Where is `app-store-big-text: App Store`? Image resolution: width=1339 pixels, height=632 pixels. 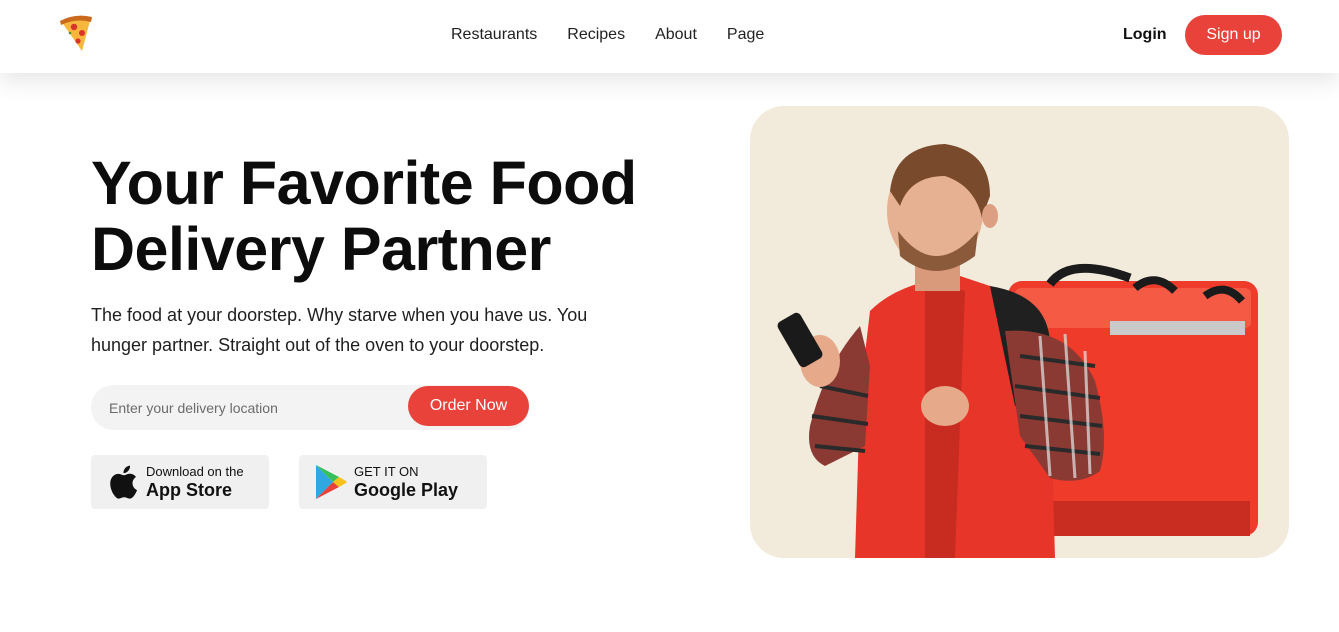 app-store-big-text: App Store is located at coordinates (189, 489).